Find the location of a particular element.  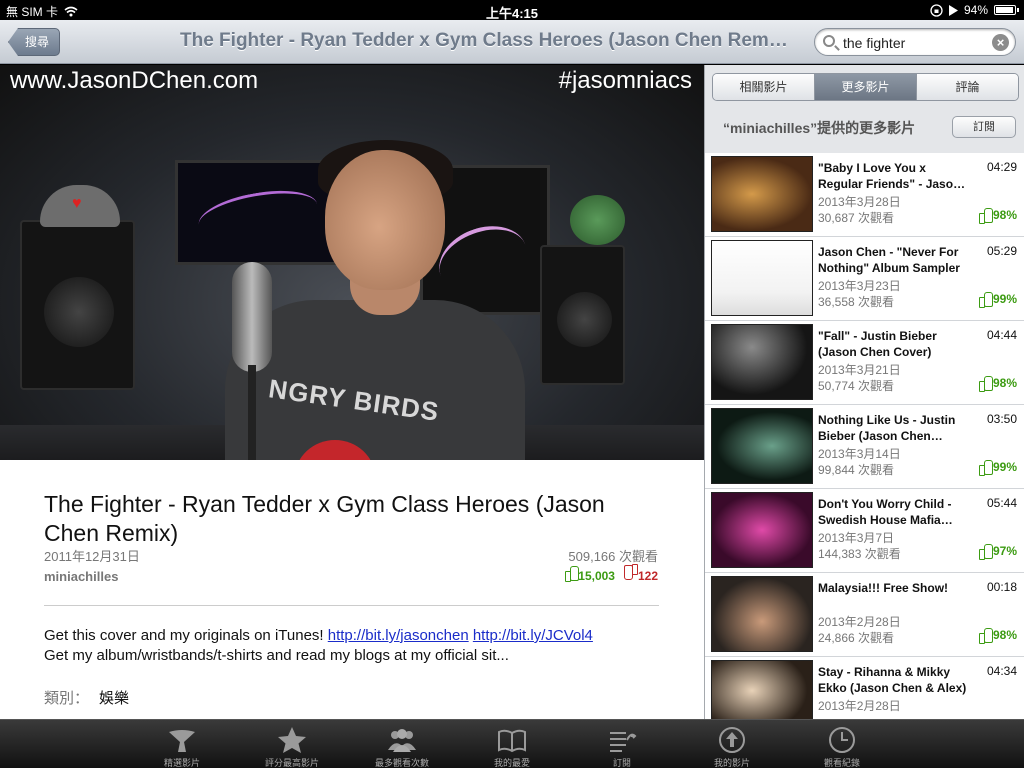

author-name: miniachilles is located at coordinates (81, 576).